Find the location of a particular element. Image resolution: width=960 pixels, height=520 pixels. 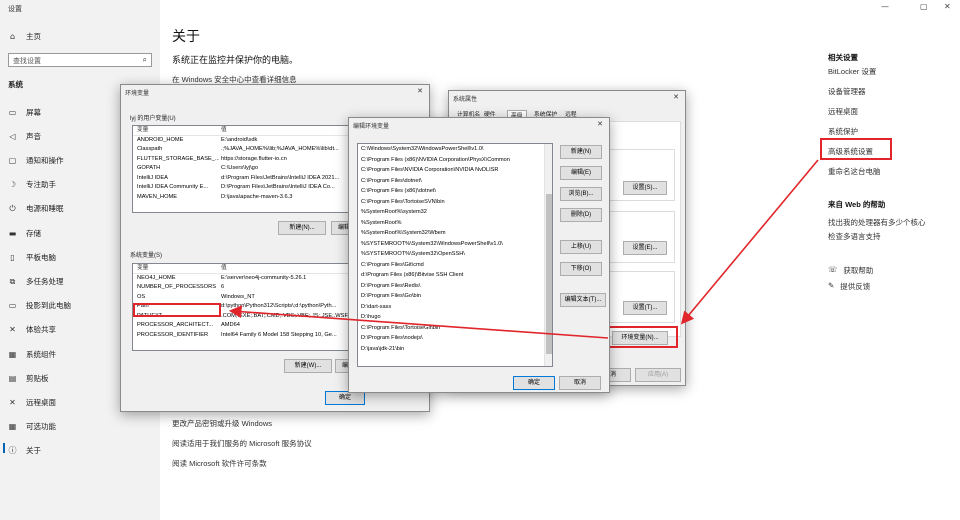

arrow-to-path-row is located at coordinates (418, 322).